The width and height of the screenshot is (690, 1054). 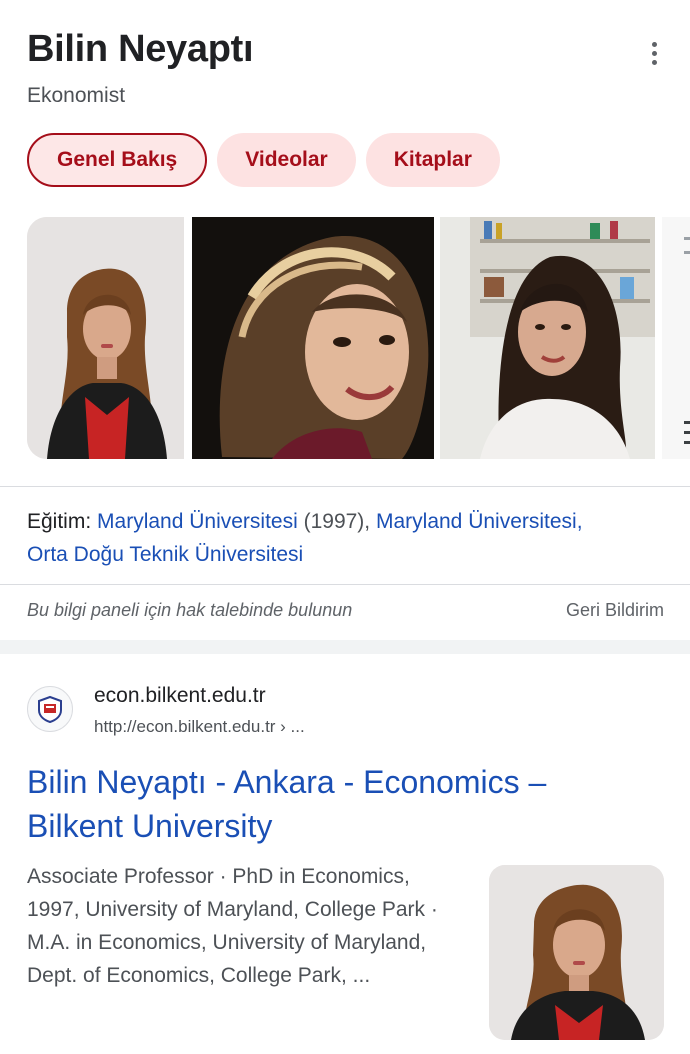 I want to click on chip-overview: Genel Bakış, so click(x=117, y=160).